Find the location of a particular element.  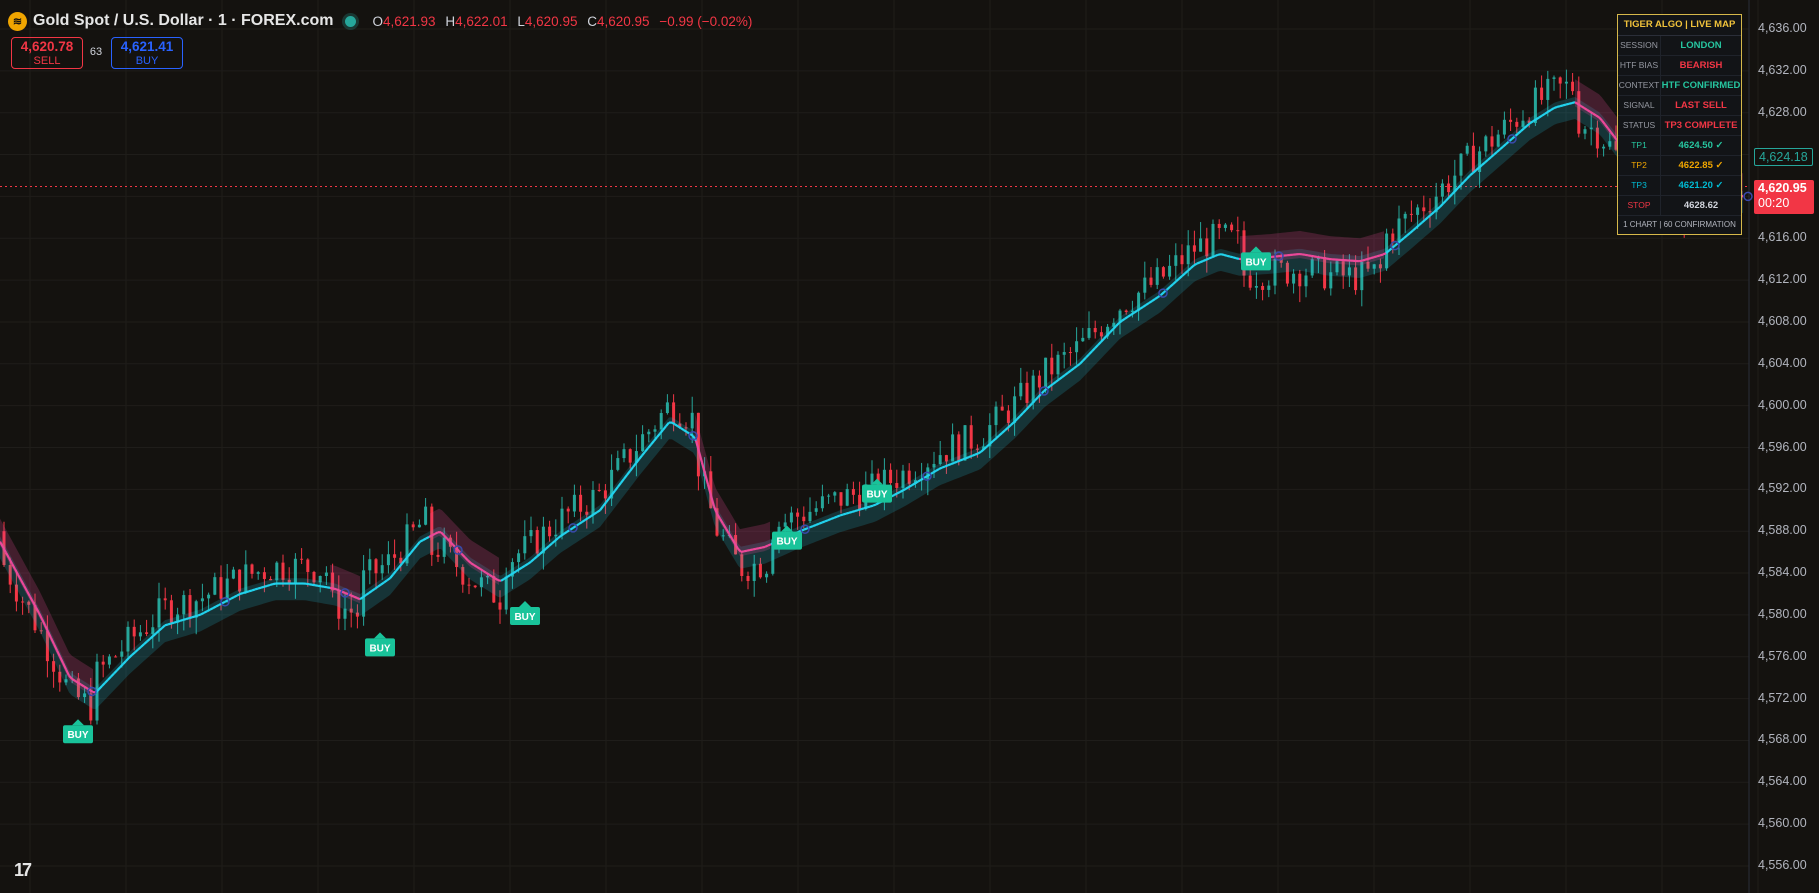

price-tick: 4,592.00 is located at coordinates (1782, 488).